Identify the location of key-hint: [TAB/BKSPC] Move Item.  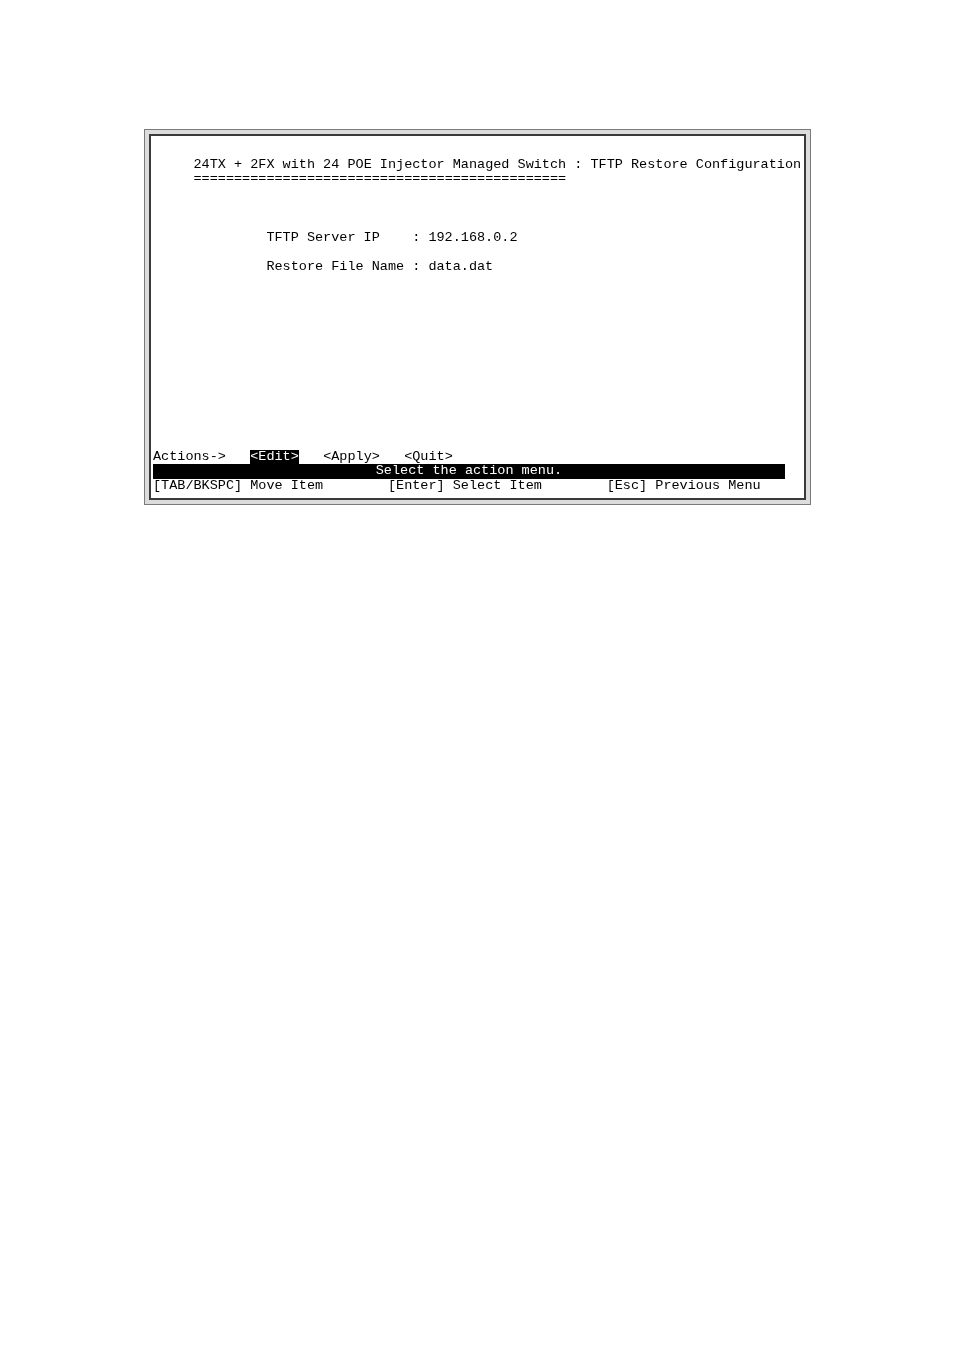
(238, 486).